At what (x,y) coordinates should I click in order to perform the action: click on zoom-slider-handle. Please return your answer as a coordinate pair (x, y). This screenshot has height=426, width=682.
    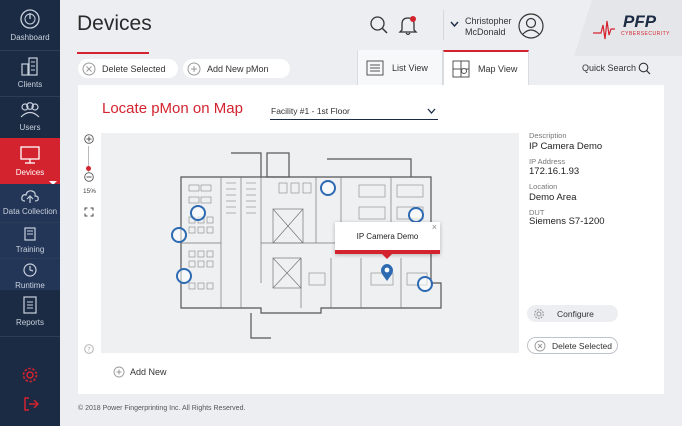
    Looking at the image, I should click on (88, 168).